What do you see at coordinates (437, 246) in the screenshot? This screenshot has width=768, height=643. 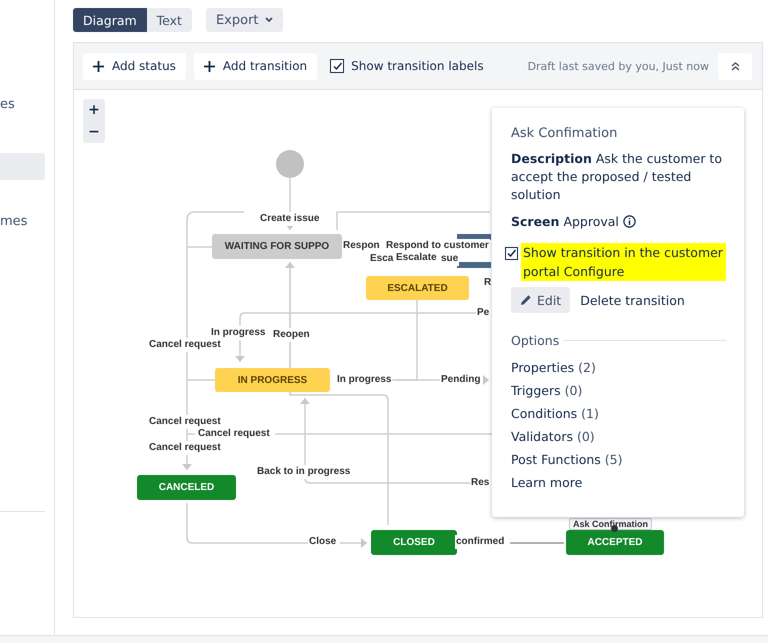 I see `transition-label: Respond to customer` at bounding box center [437, 246].